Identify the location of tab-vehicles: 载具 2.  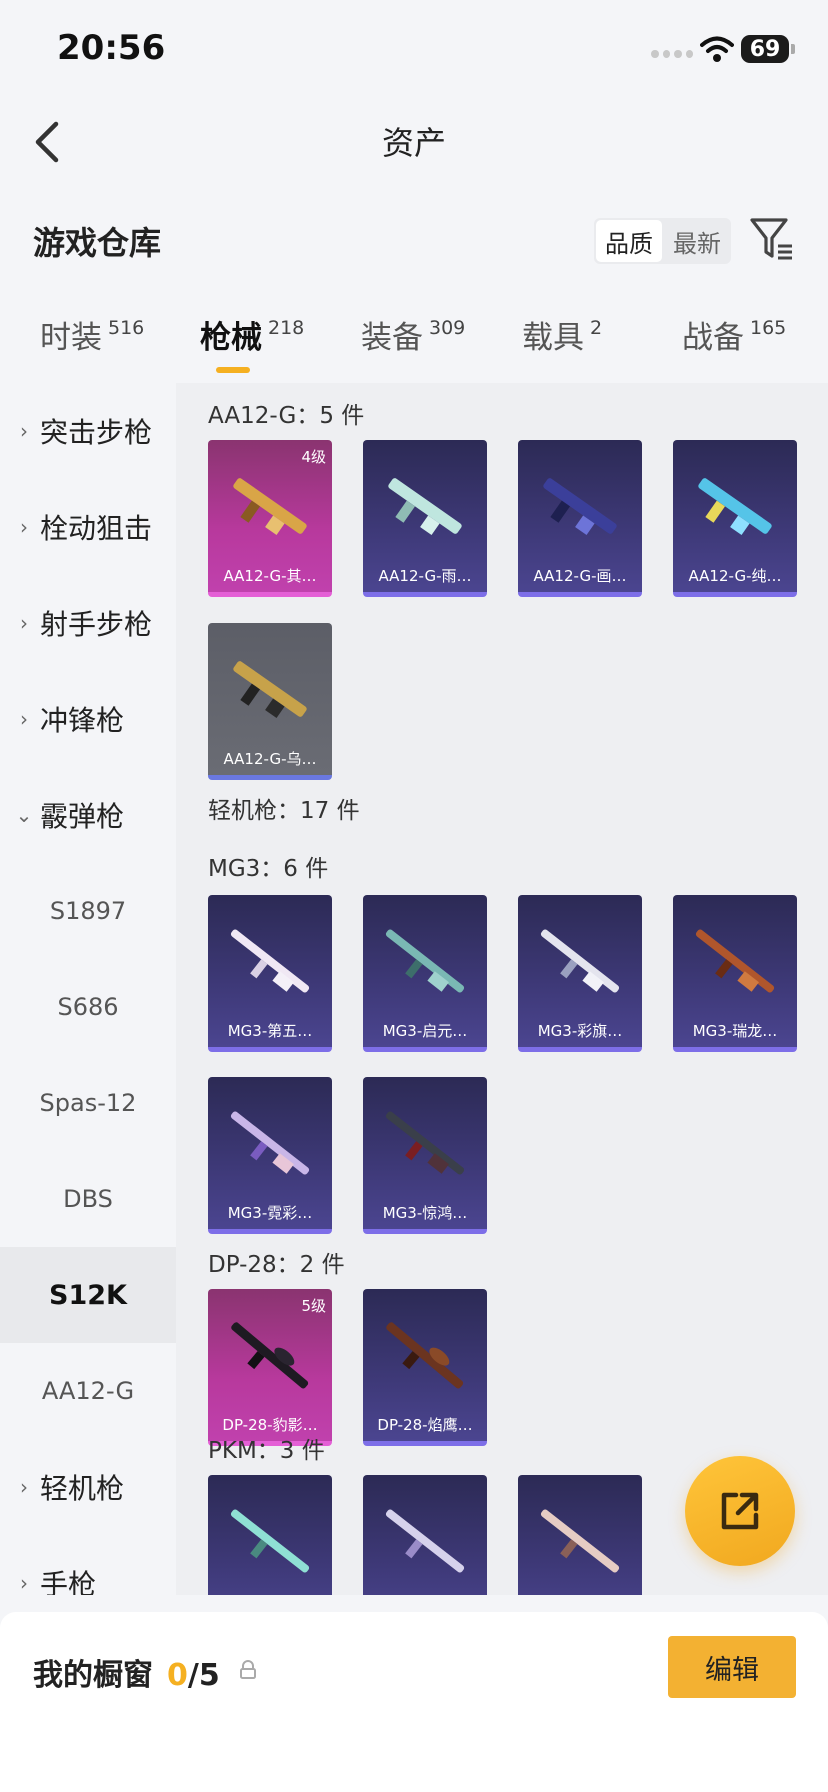
(562, 334).